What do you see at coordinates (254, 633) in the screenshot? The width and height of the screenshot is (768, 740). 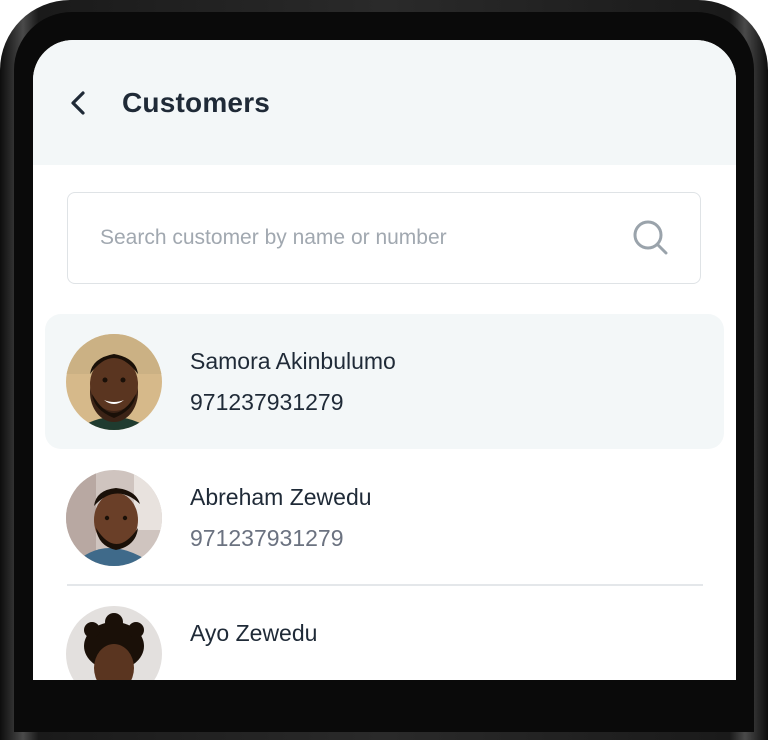 I see `customer-name: Ayo Zewedu` at bounding box center [254, 633].